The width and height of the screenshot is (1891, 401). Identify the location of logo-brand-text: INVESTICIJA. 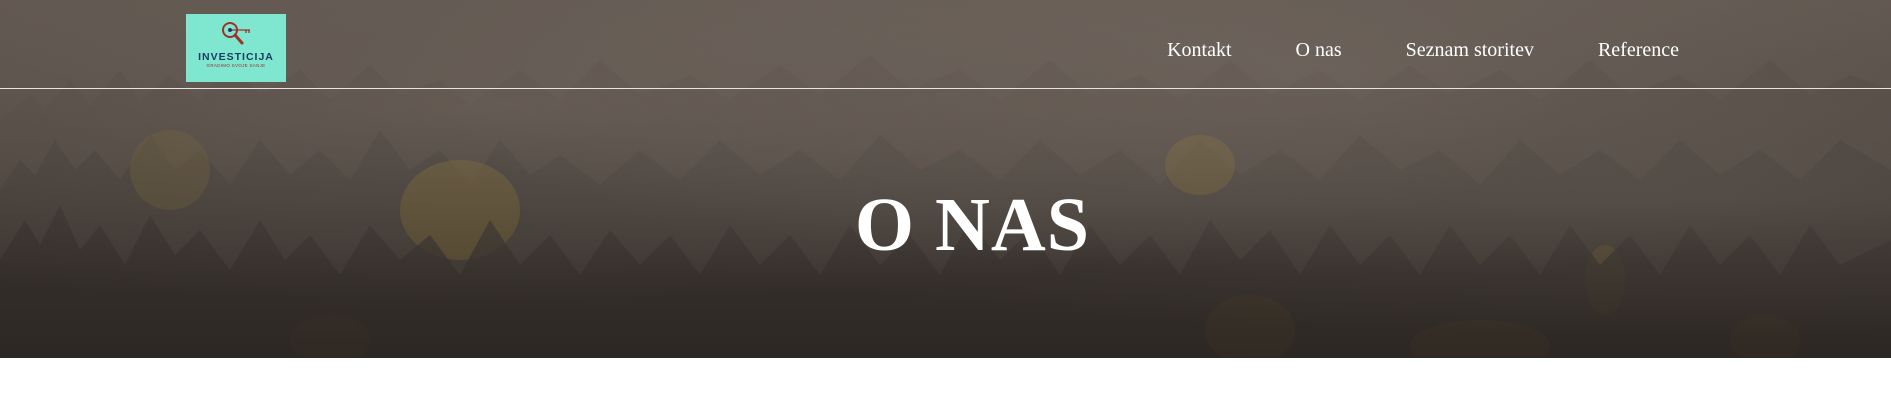
(236, 57).